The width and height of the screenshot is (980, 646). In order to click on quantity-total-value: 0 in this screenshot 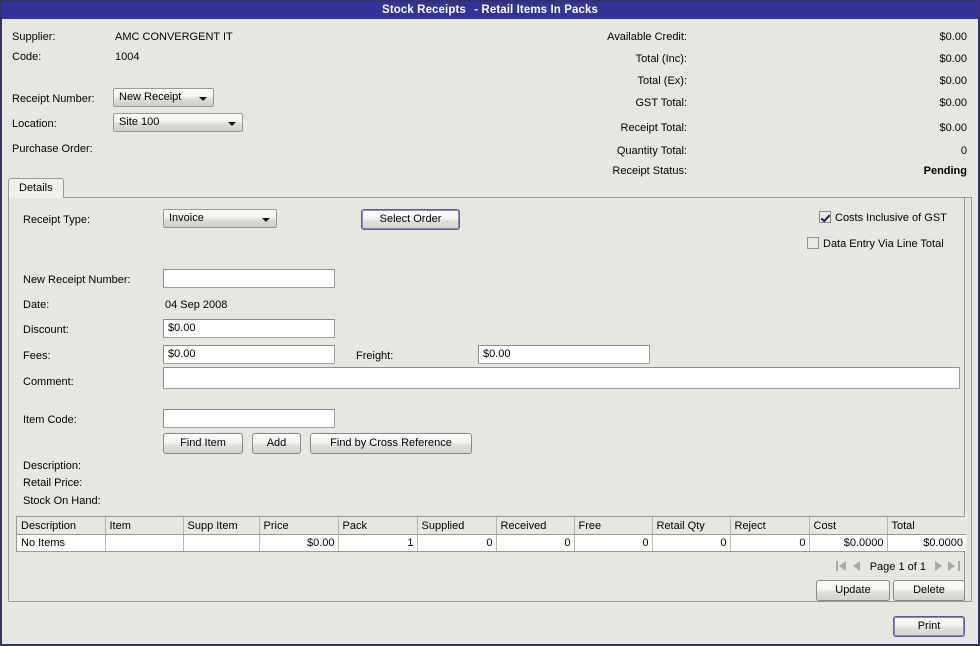, I will do `click(963, 151)`.